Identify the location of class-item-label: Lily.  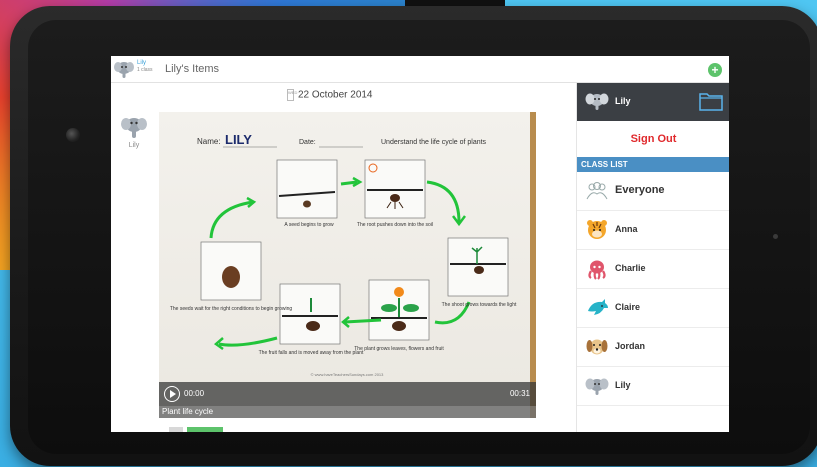
(623, 385).